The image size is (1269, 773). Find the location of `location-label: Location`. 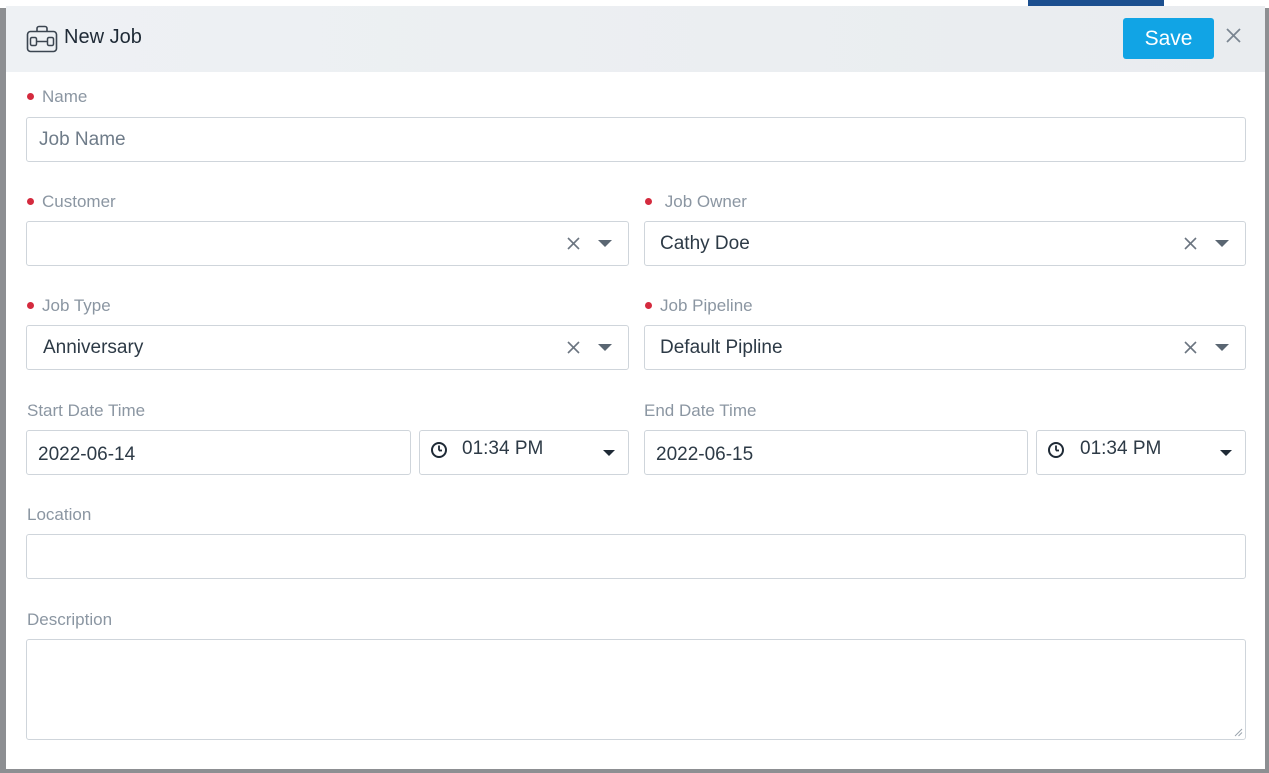

location-label: Location is located at coordinates (59, 514).